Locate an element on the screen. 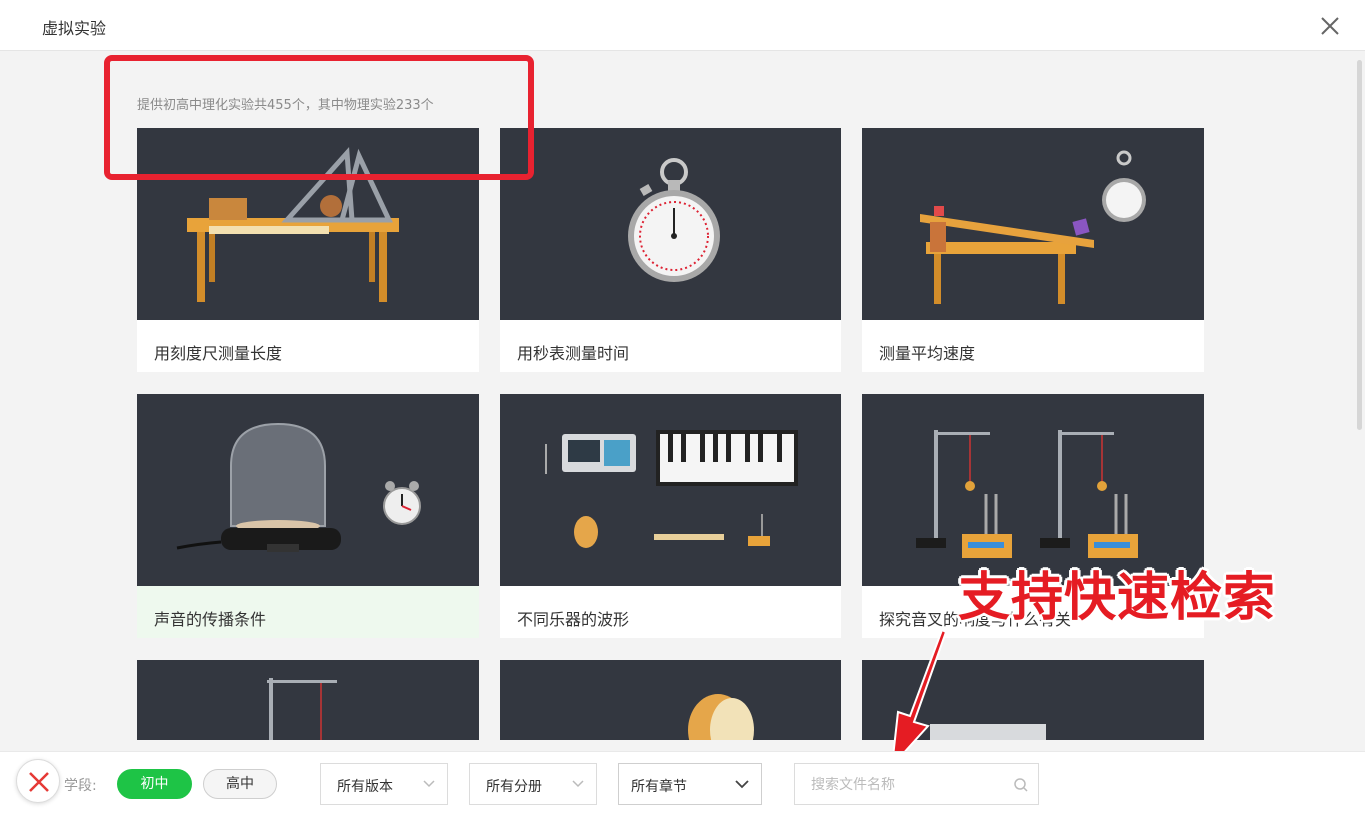 This screenshot has height=815, width=1365. experiment-card: 声音的传播条件 is located at coordinates (308, 516).